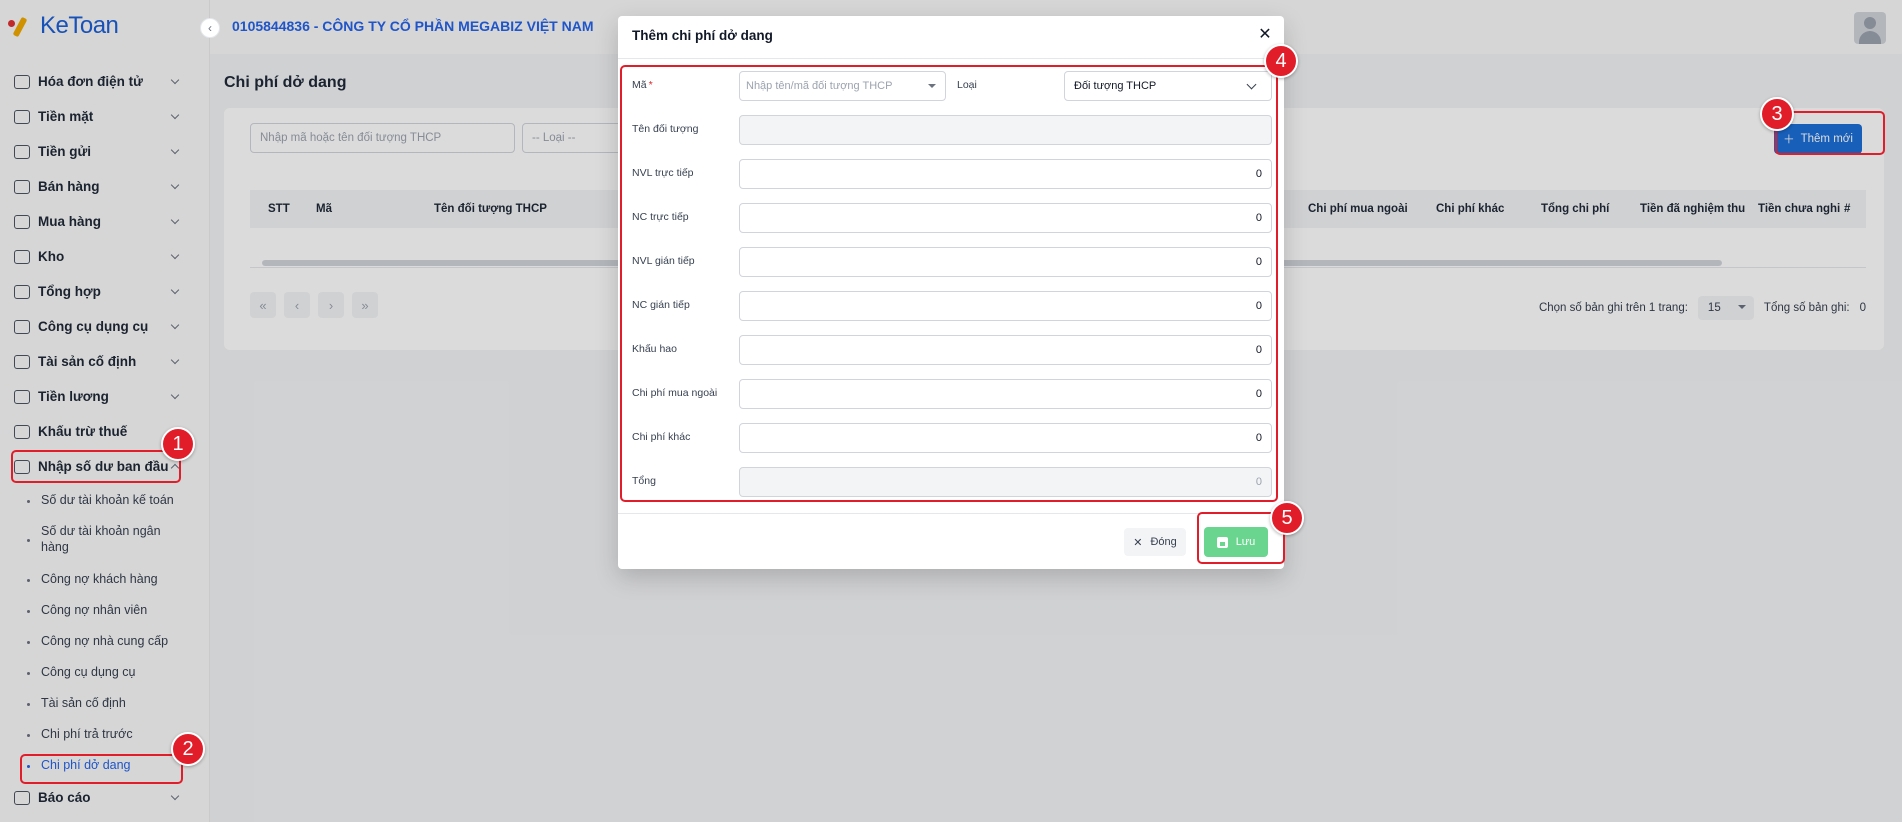  I want to click on annotation-badge: 1, so click(178, 444).